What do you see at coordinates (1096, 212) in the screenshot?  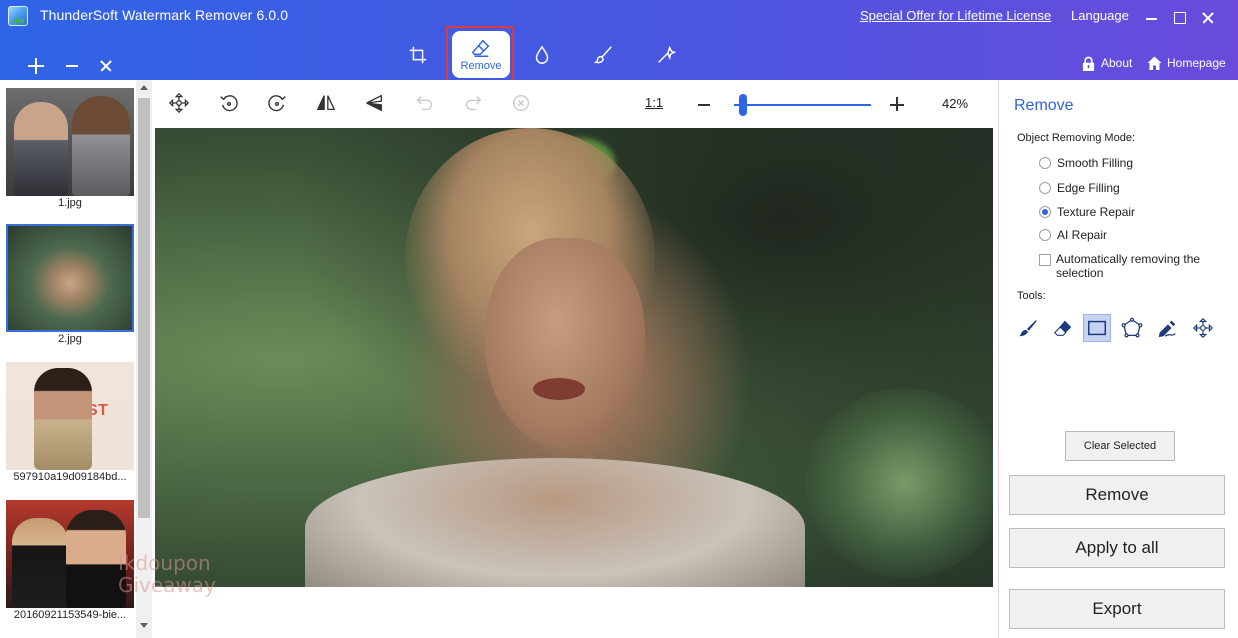 I see `radio-label: Texture Repair` at bounding box center [1096, 212].